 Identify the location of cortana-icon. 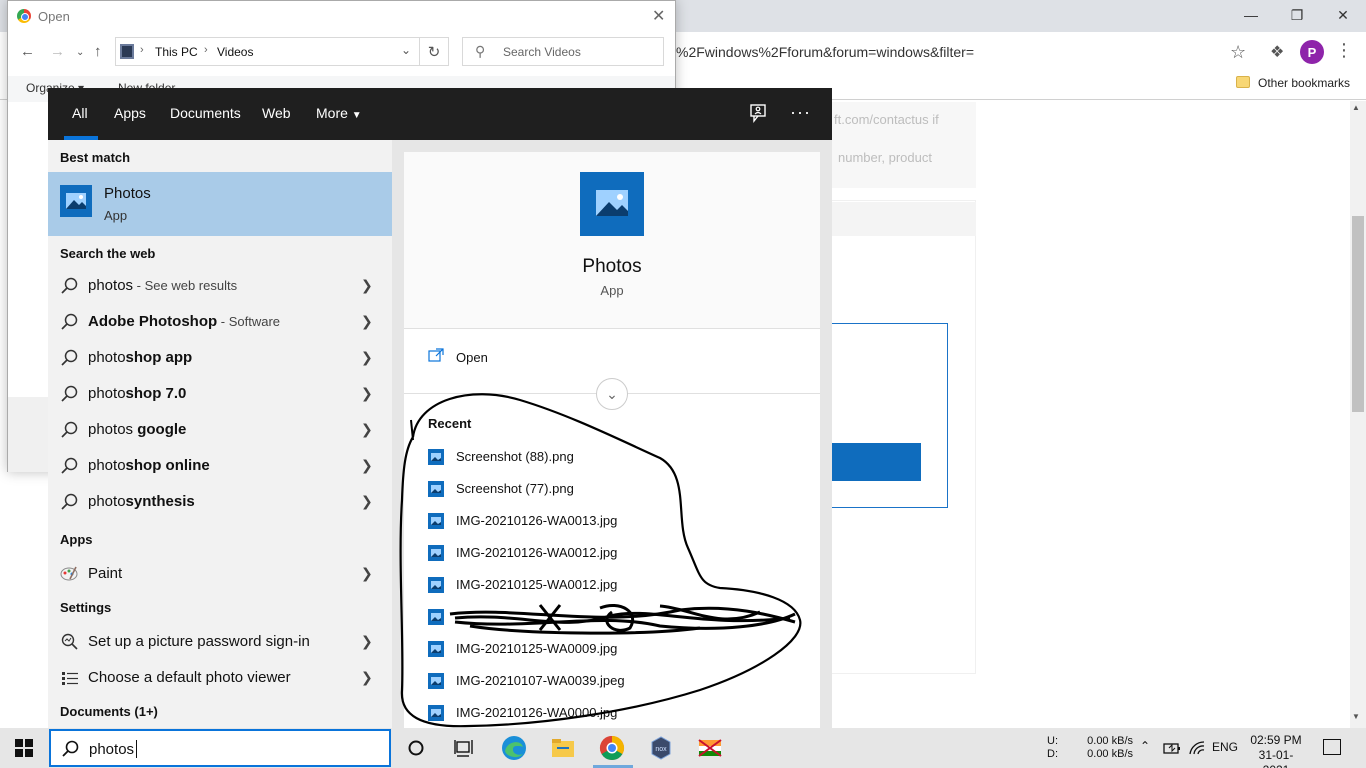
(416, 748).